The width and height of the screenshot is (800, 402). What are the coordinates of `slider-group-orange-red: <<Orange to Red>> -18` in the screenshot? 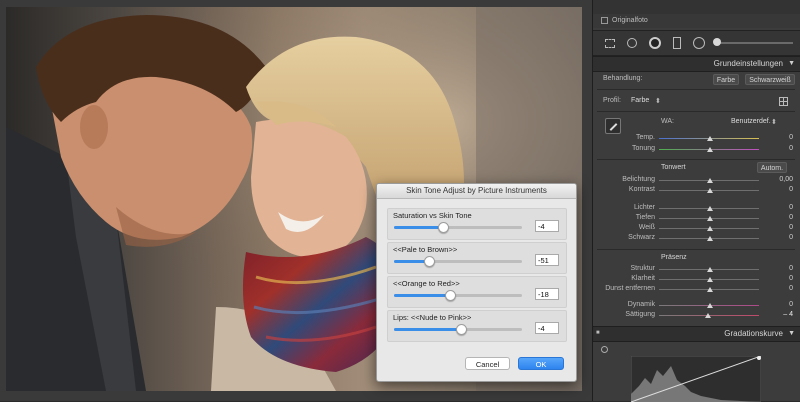 It's located at (477, 292).